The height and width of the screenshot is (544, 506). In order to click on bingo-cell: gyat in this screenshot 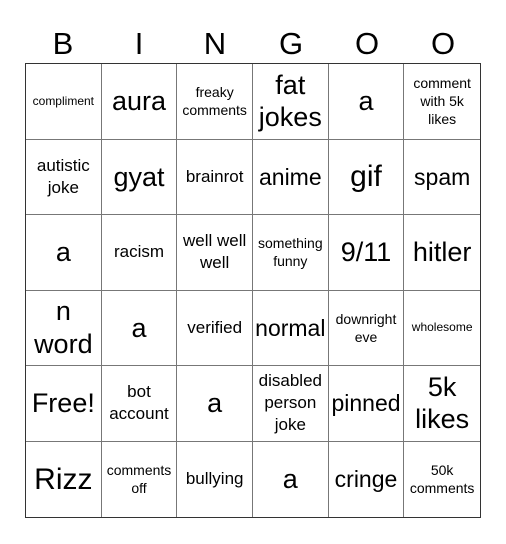, I will do `click(139, 177)`.